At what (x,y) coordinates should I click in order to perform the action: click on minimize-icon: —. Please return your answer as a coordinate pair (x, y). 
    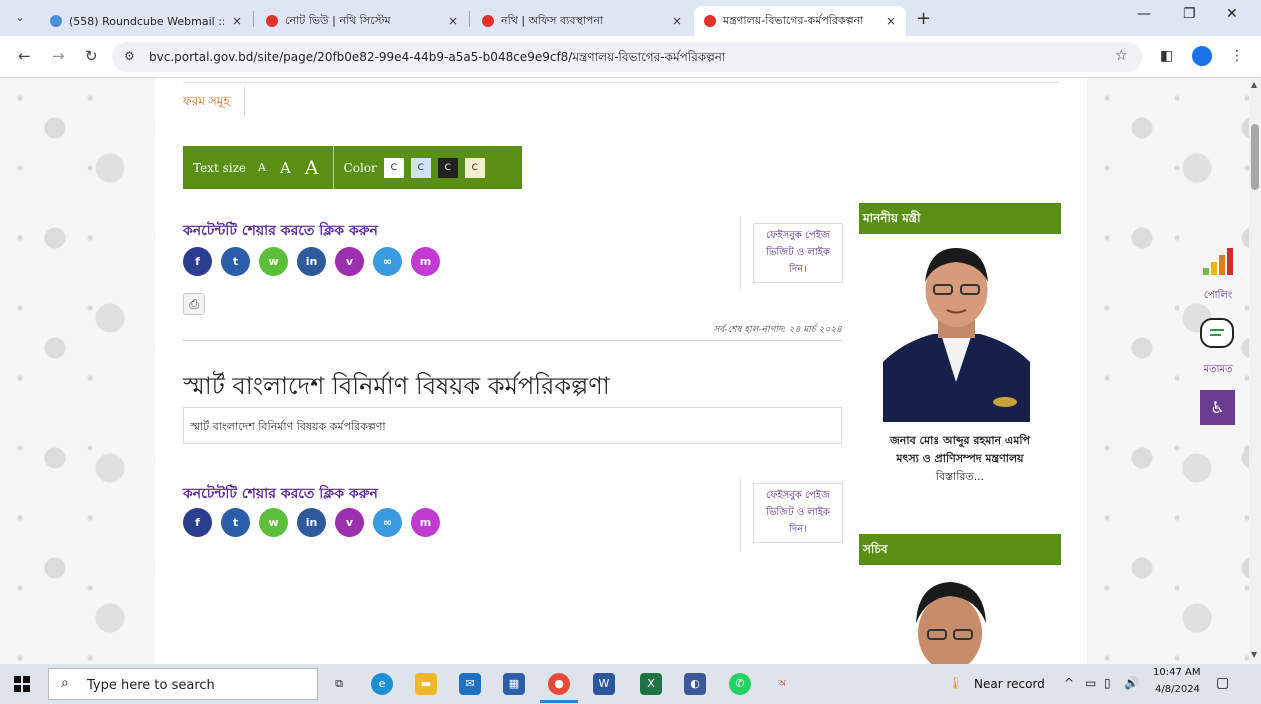
    Looking at the image, I should click on (1144, 14).